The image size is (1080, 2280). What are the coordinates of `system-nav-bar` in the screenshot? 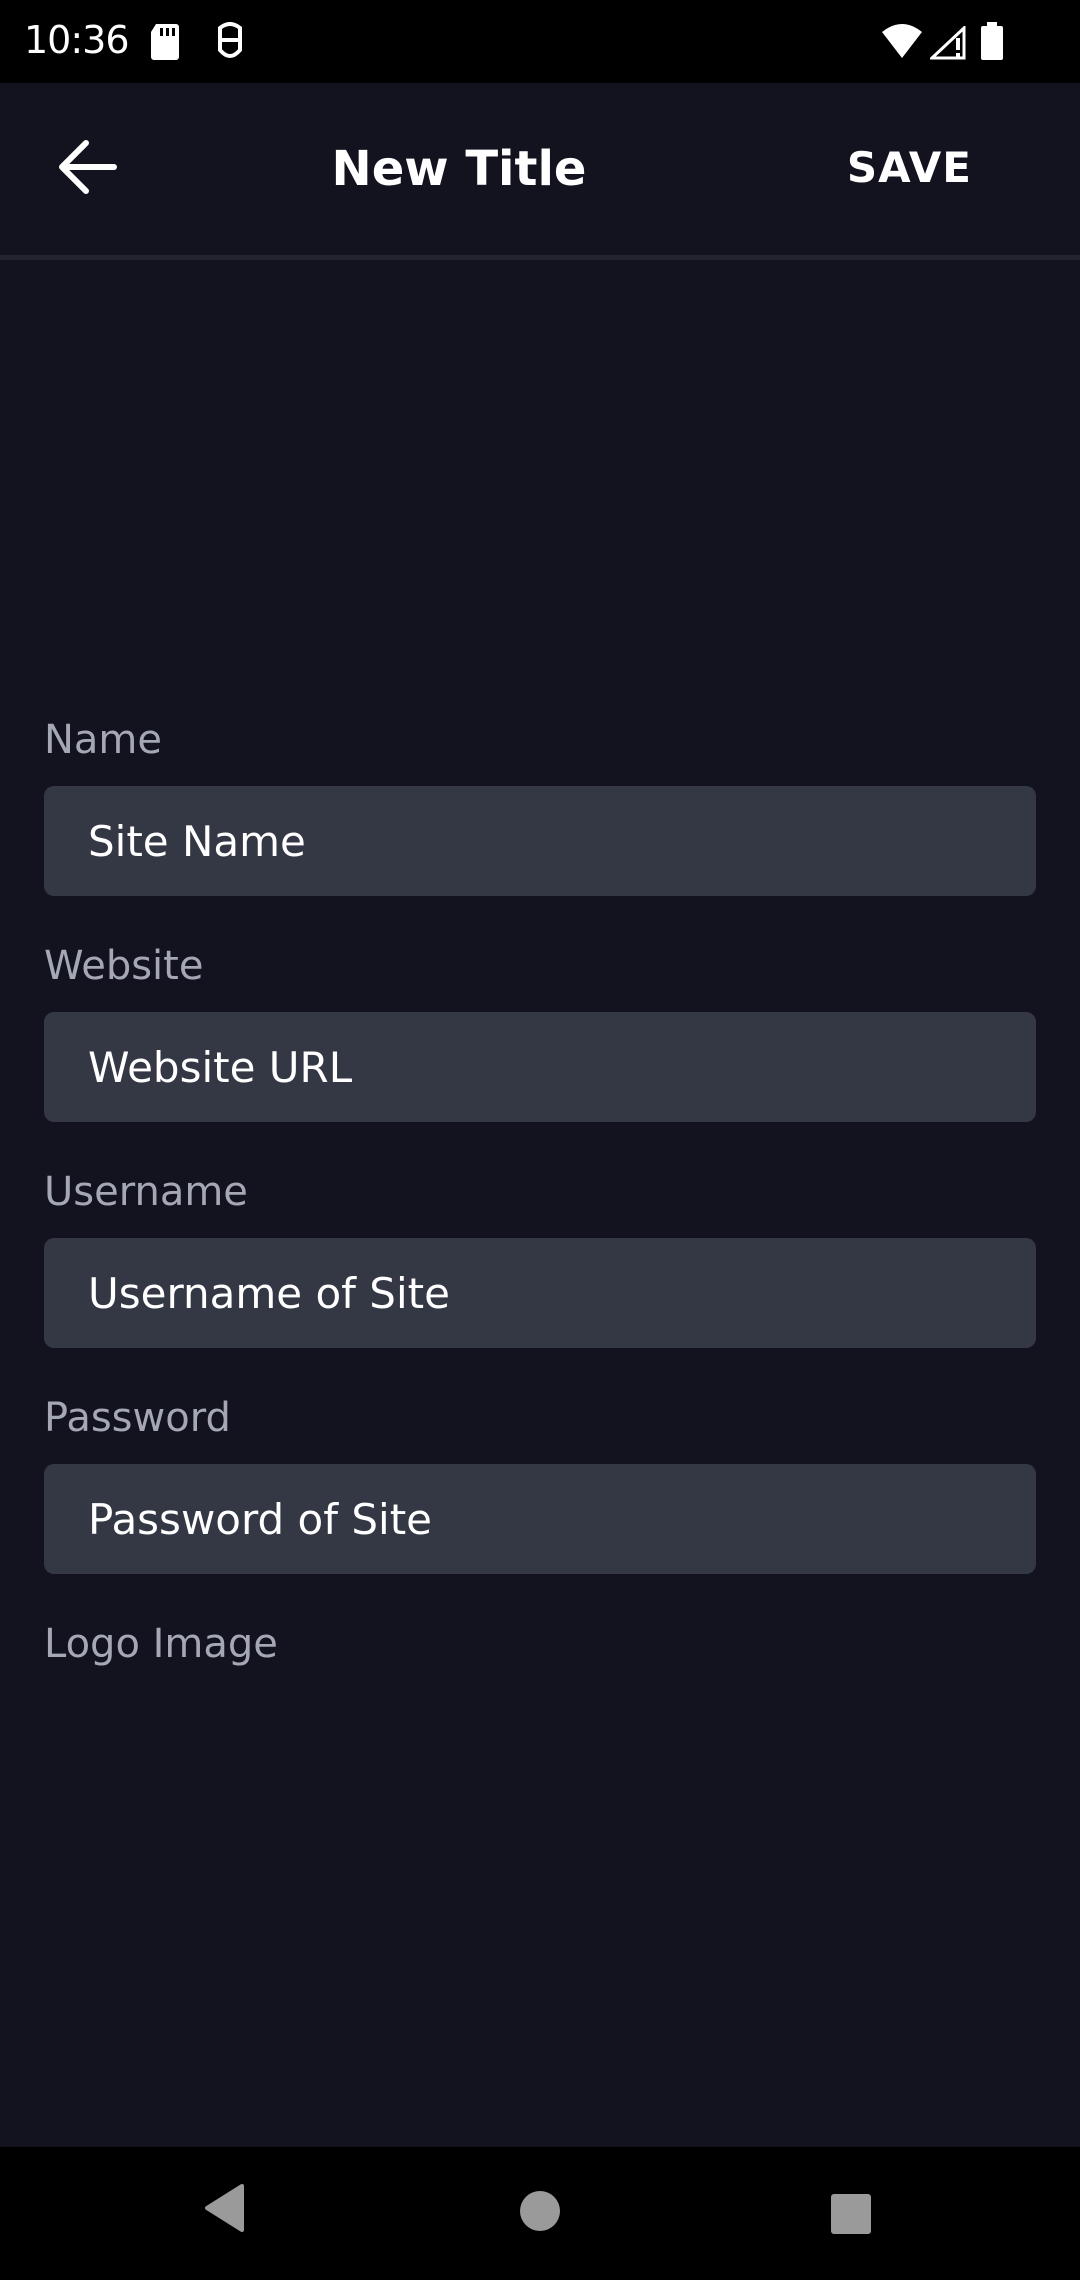 It's located at (540, 2213).